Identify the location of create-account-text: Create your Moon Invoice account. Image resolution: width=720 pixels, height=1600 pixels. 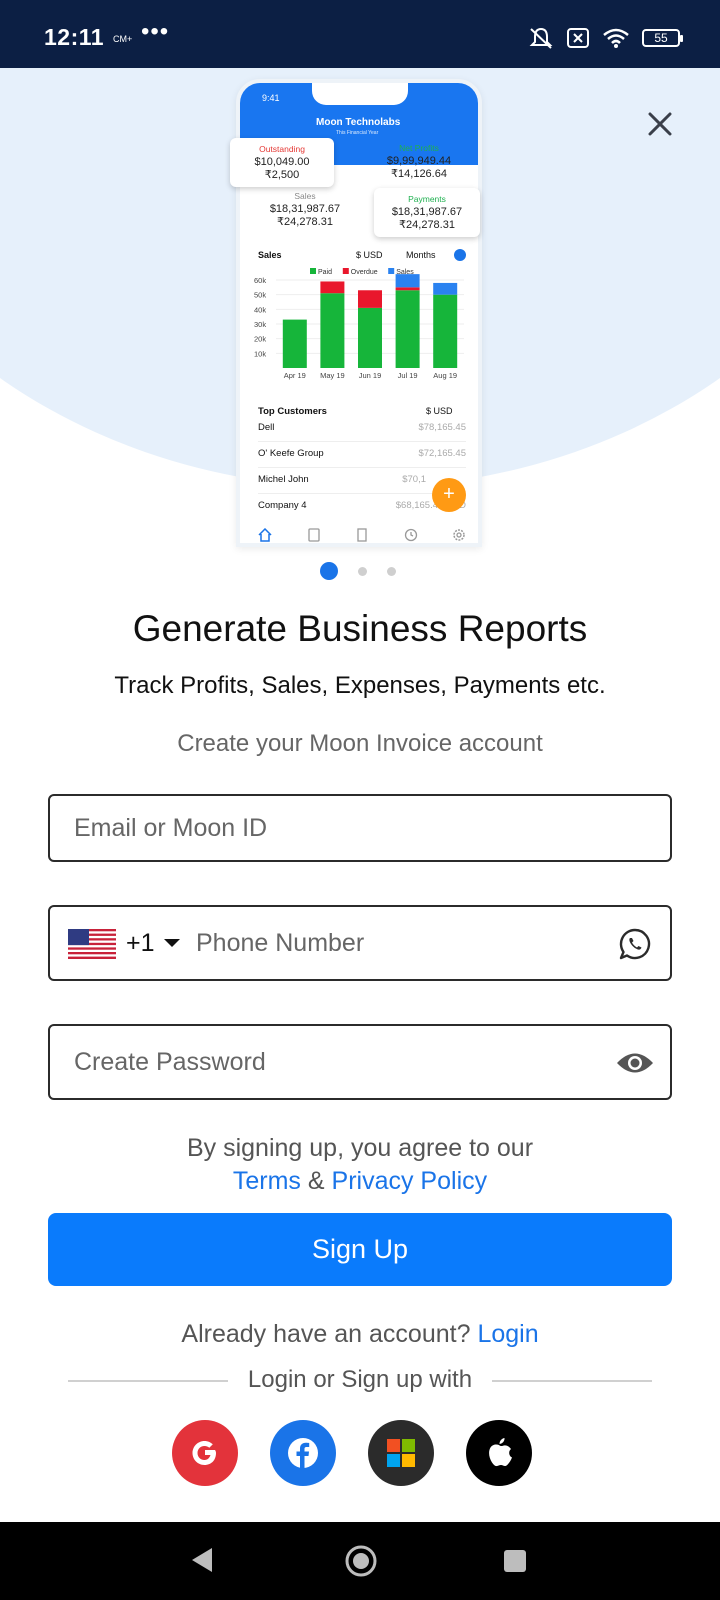
(360, 743).